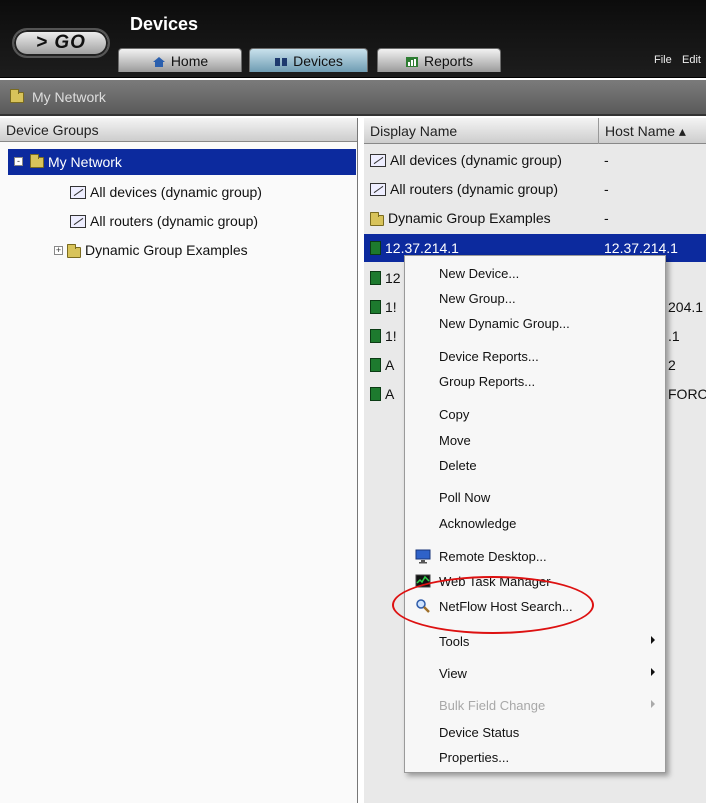 The image size is (706, 803). Describe the element at coordinates (353, 98) in the screenshot. I see `breadcrumb: My Network` at that location.